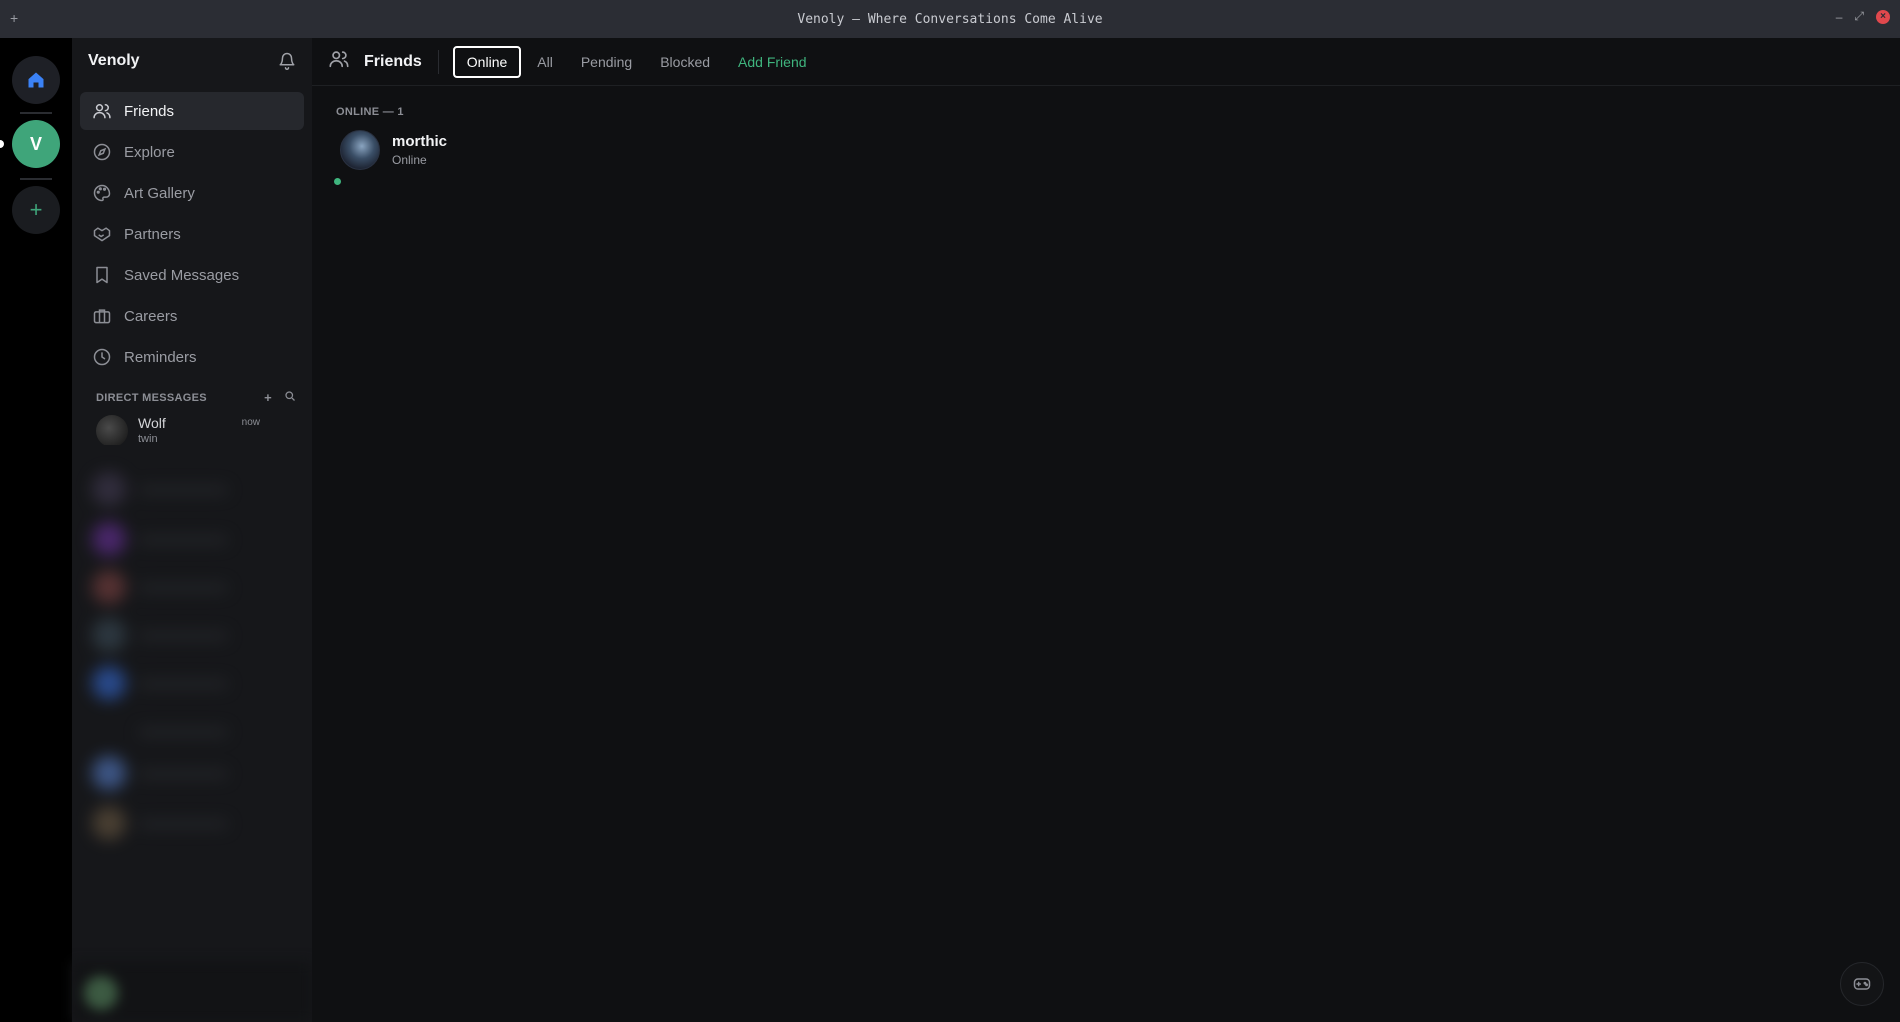 This screenshot has height=1022, width=1900. I want to click on bell-icon, so click(287, 61).